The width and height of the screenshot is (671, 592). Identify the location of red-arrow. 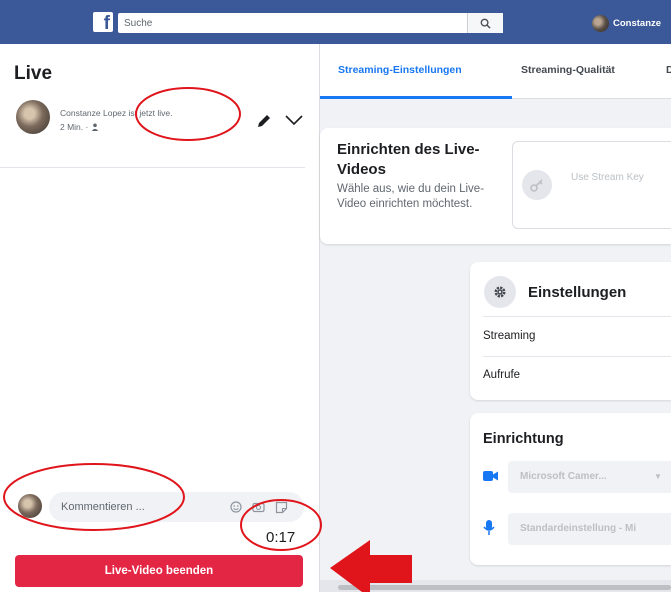
(371, 566).